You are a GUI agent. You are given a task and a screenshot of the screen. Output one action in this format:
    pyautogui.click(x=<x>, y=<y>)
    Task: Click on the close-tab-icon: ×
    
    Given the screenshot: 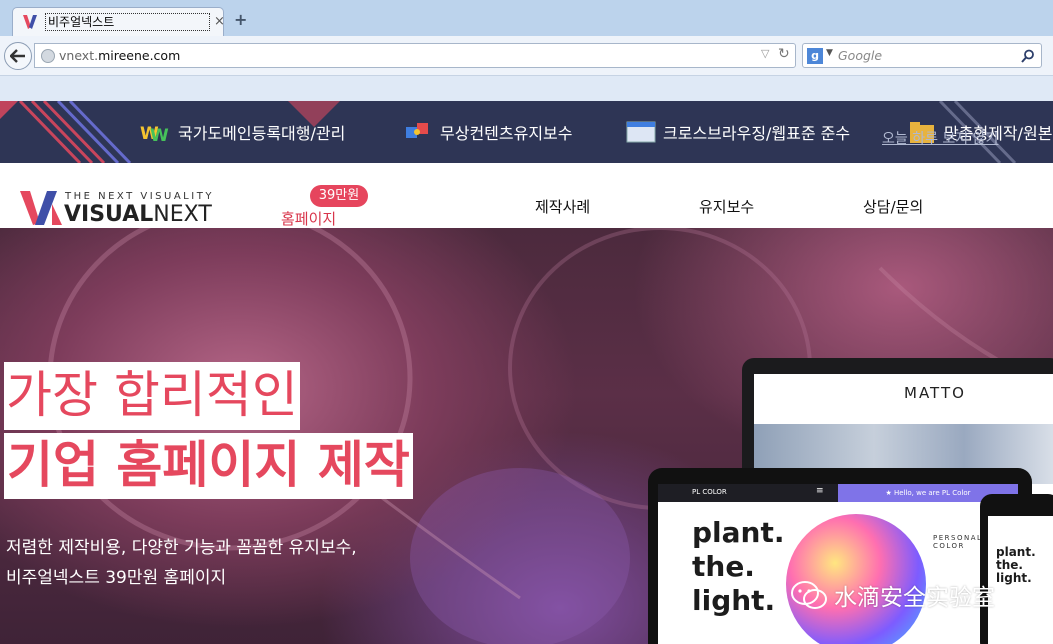 What is the action you would take?
    pyautogui.click(x=219, y=21)
    